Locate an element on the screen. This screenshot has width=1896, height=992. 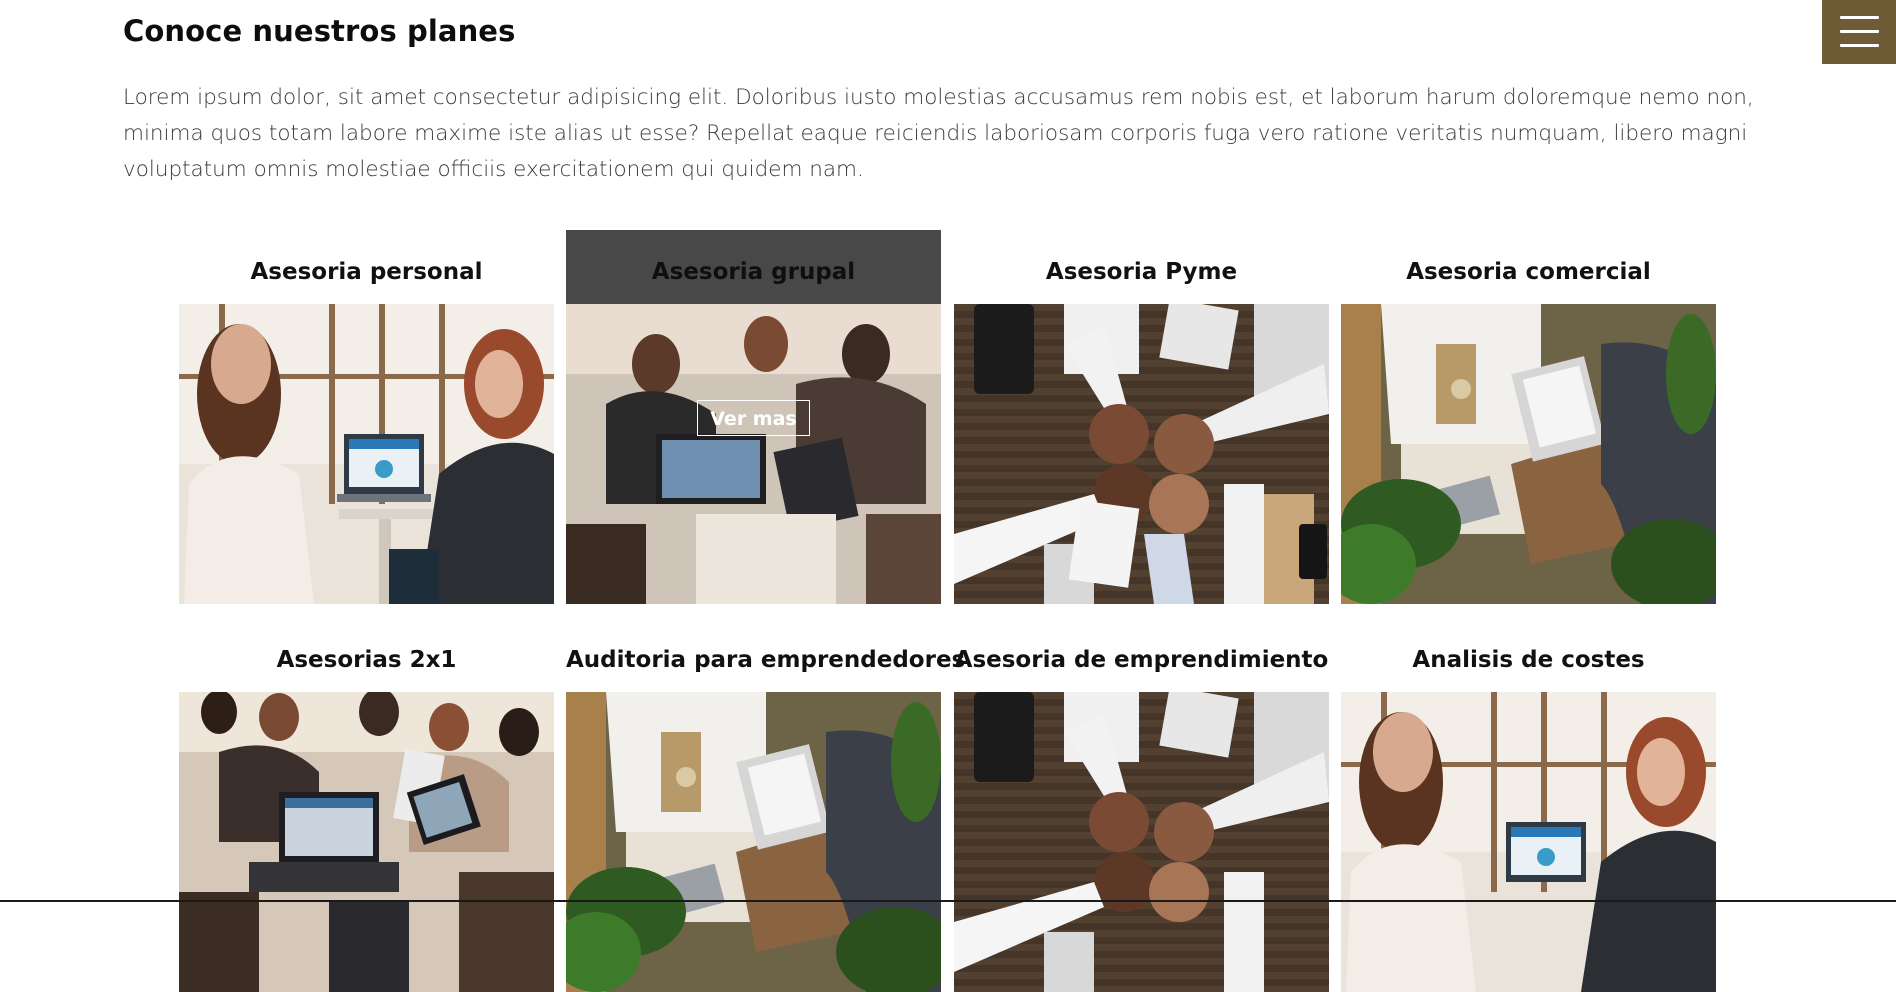
plan-card: Asesoria personal is located at coordinates (366, 417).